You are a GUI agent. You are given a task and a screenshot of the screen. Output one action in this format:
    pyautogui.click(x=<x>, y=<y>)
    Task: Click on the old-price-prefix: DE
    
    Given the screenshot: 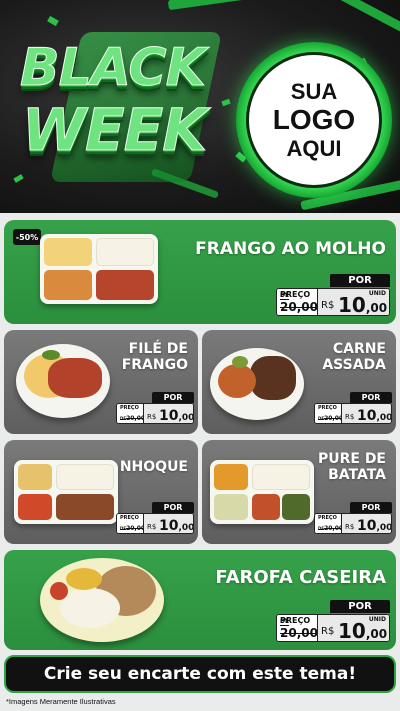 What is the action you would take?
    pyautogui.click(x=285, y=621)
    